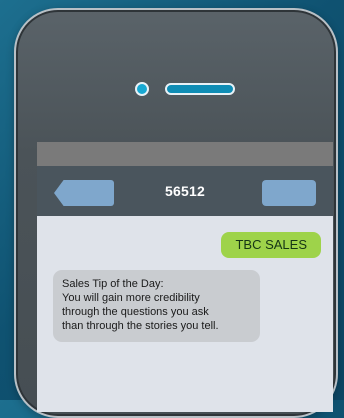 Image resolution: width=344 pixels, height=418 pixels. What do you see at coordinates (113, 284) in the screenshot?
I see `received-message-line-1: Sales Tip of the Day:` at bounding box center [113, 284].